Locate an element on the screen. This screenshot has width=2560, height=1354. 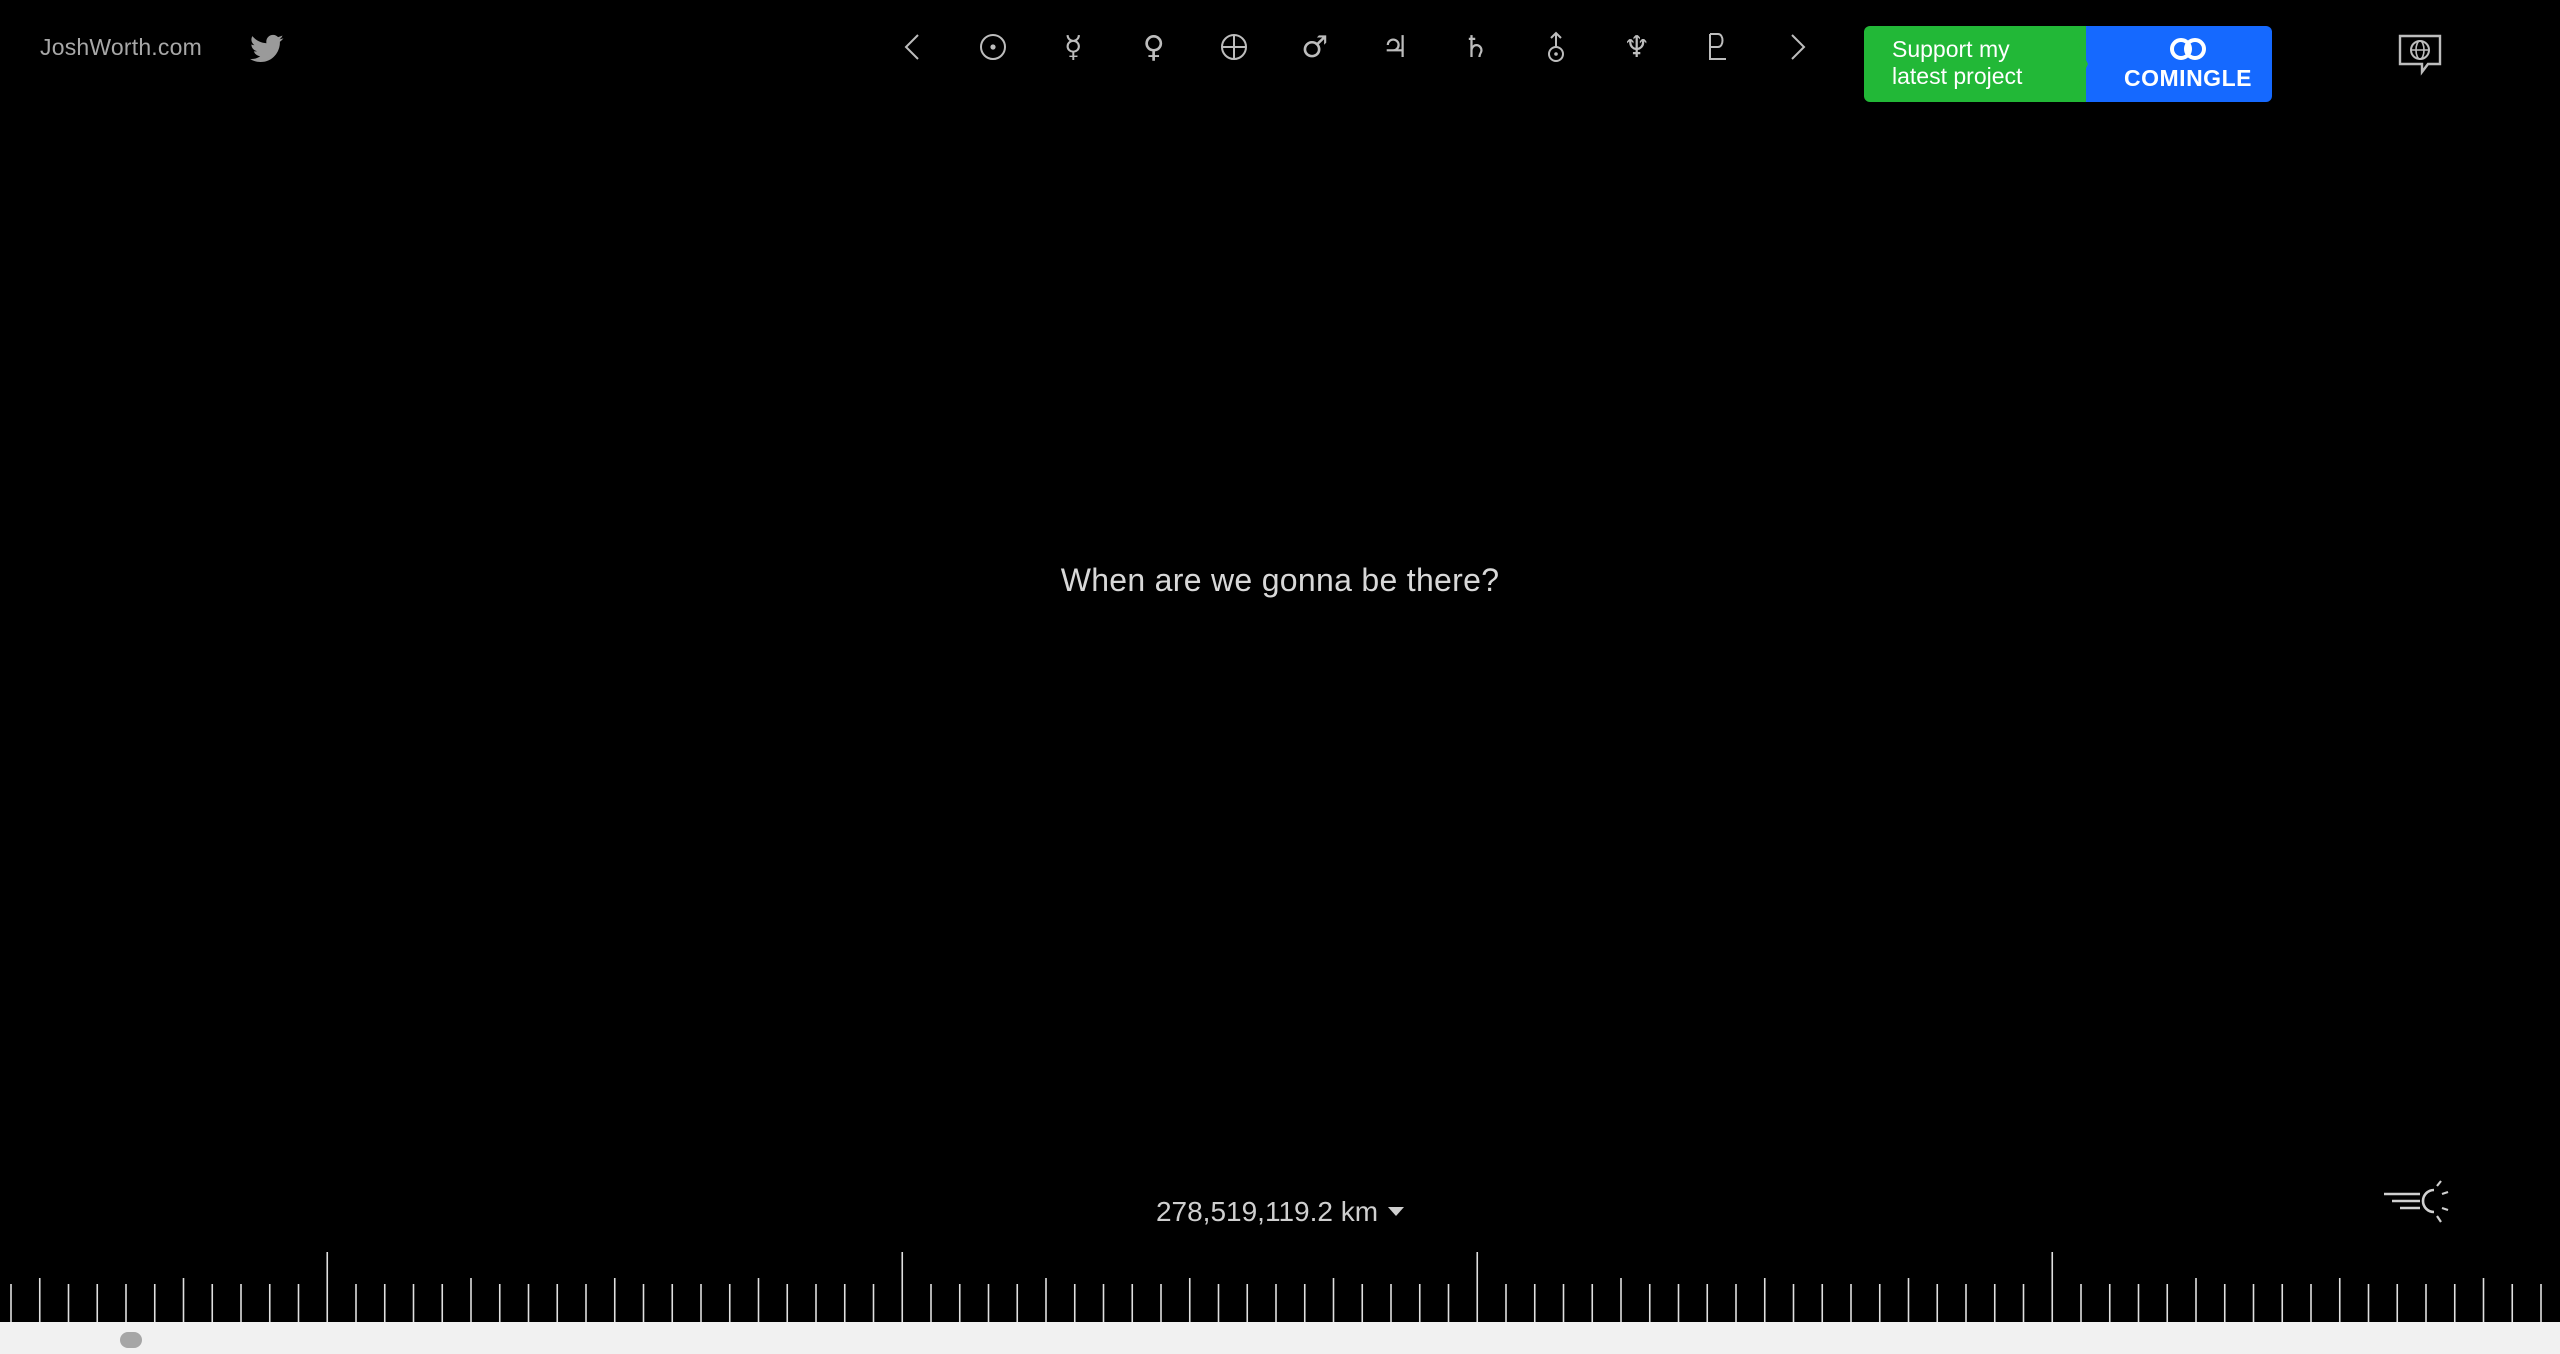
support-text-panel: Support my latest project is located at coordinates (1976, 64).